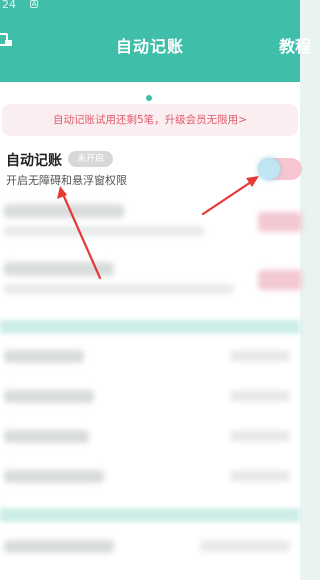  I want to click on auto-record-toggle, so click(280, 169).